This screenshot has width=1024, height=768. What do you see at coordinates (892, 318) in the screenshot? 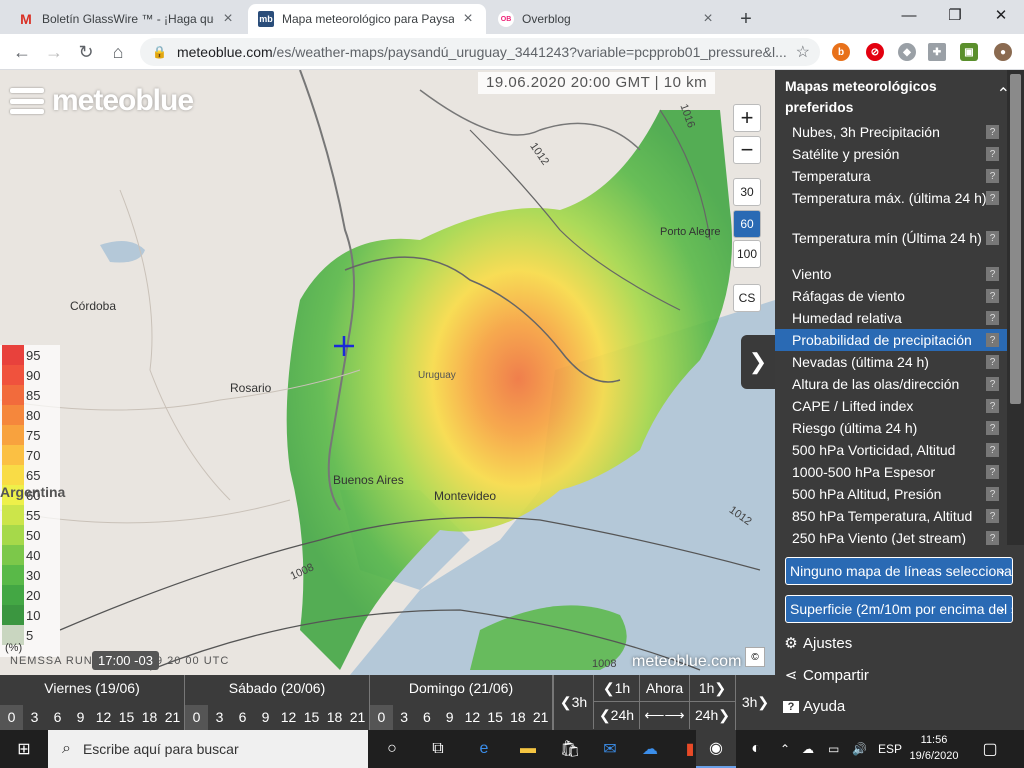
I see `map-option: Humedad relativa` at bounding box center [892, 318].